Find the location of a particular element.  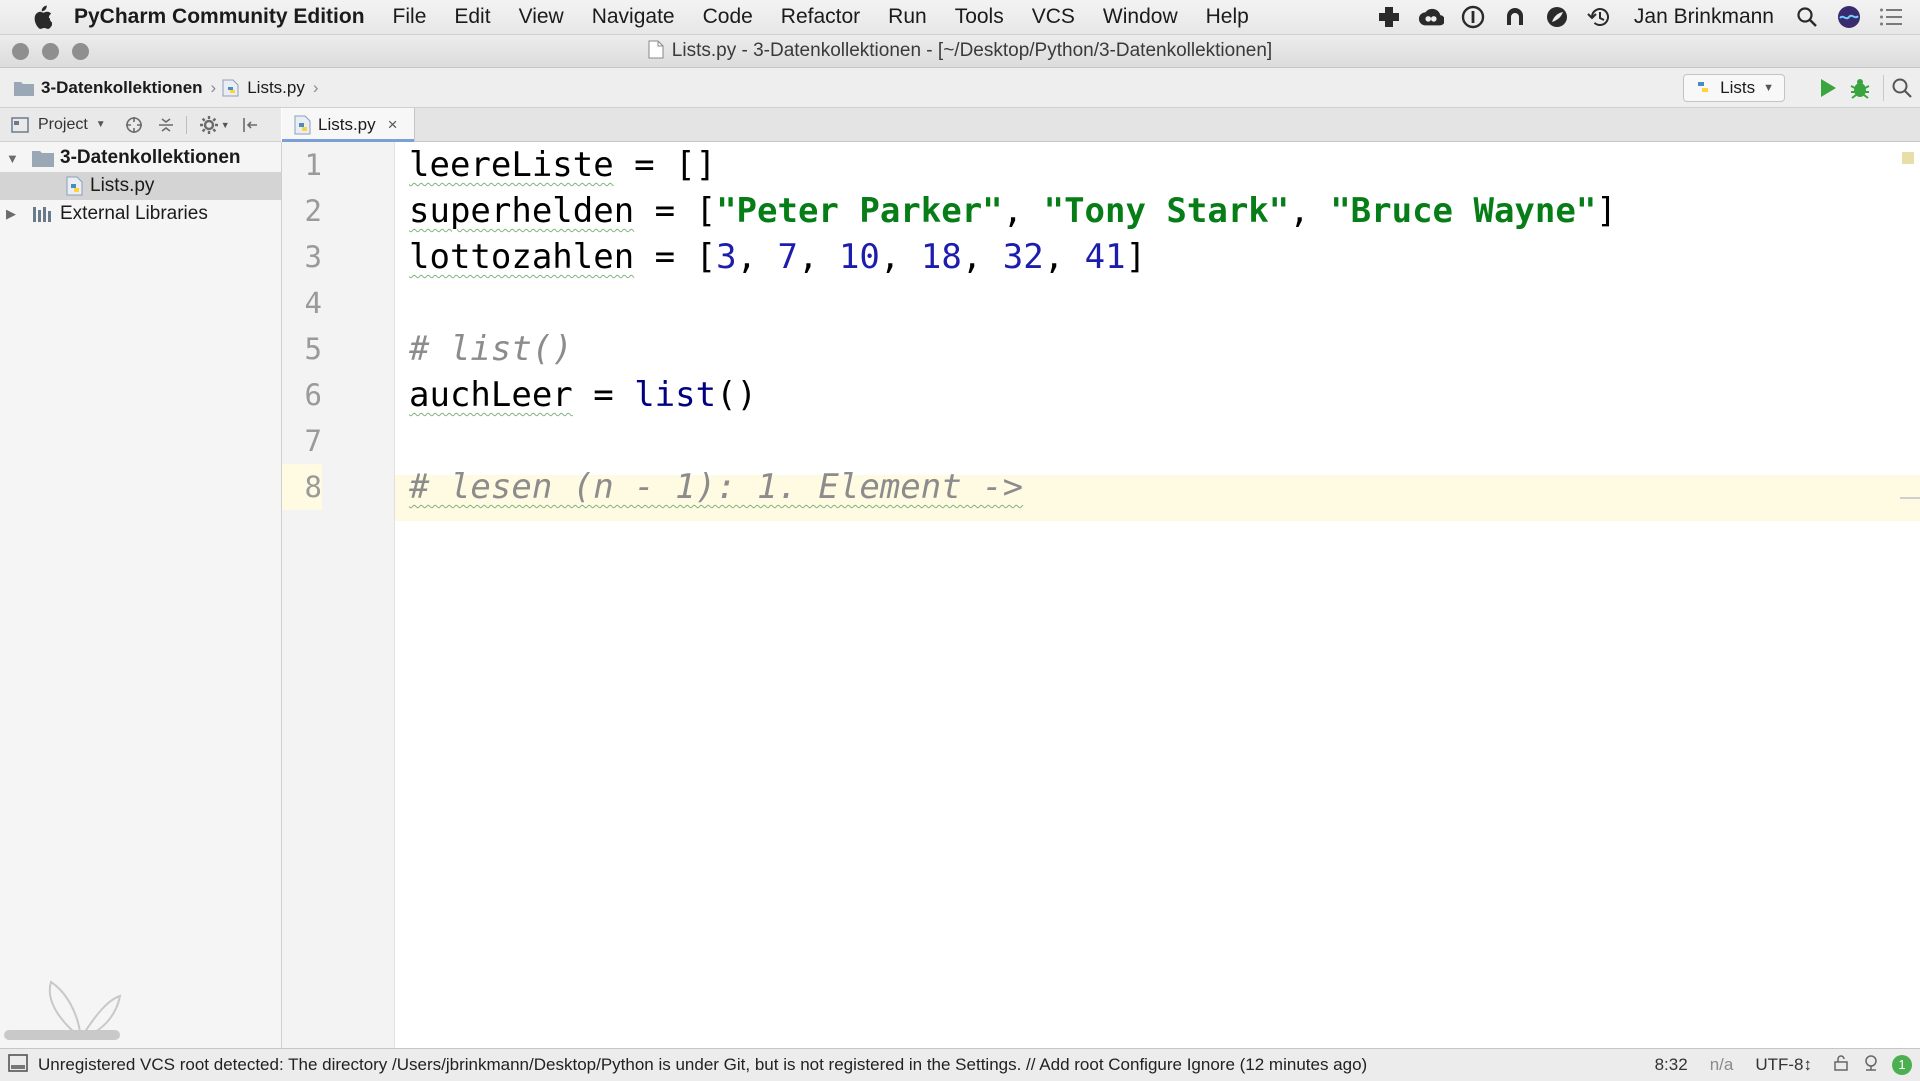

horizontal-scrollbar is located at coordinates (62, 1035).